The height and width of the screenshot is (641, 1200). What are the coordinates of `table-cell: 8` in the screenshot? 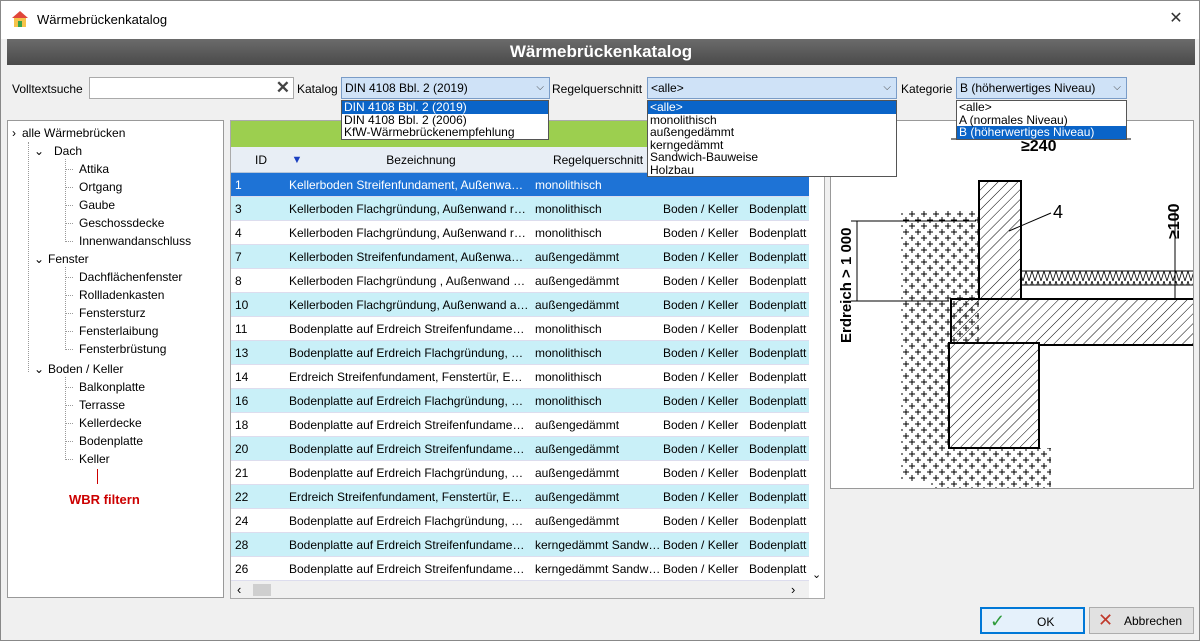 It's located at (238, 281).